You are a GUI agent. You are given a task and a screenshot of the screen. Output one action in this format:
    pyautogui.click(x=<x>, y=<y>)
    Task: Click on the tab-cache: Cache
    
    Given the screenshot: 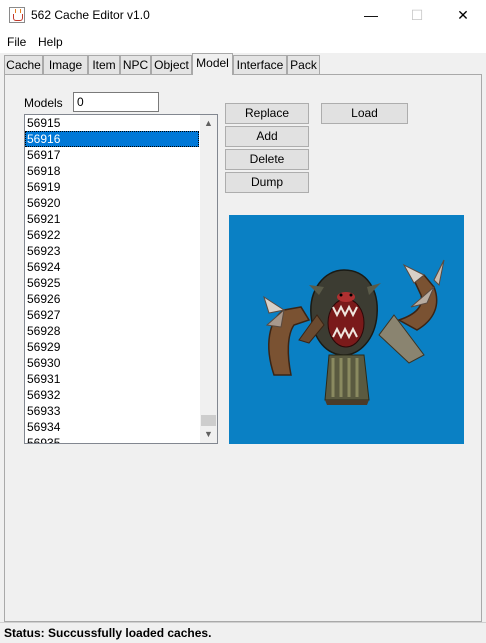 What is the action you would take?
    pyautogui.click(x=23, y=64)
    